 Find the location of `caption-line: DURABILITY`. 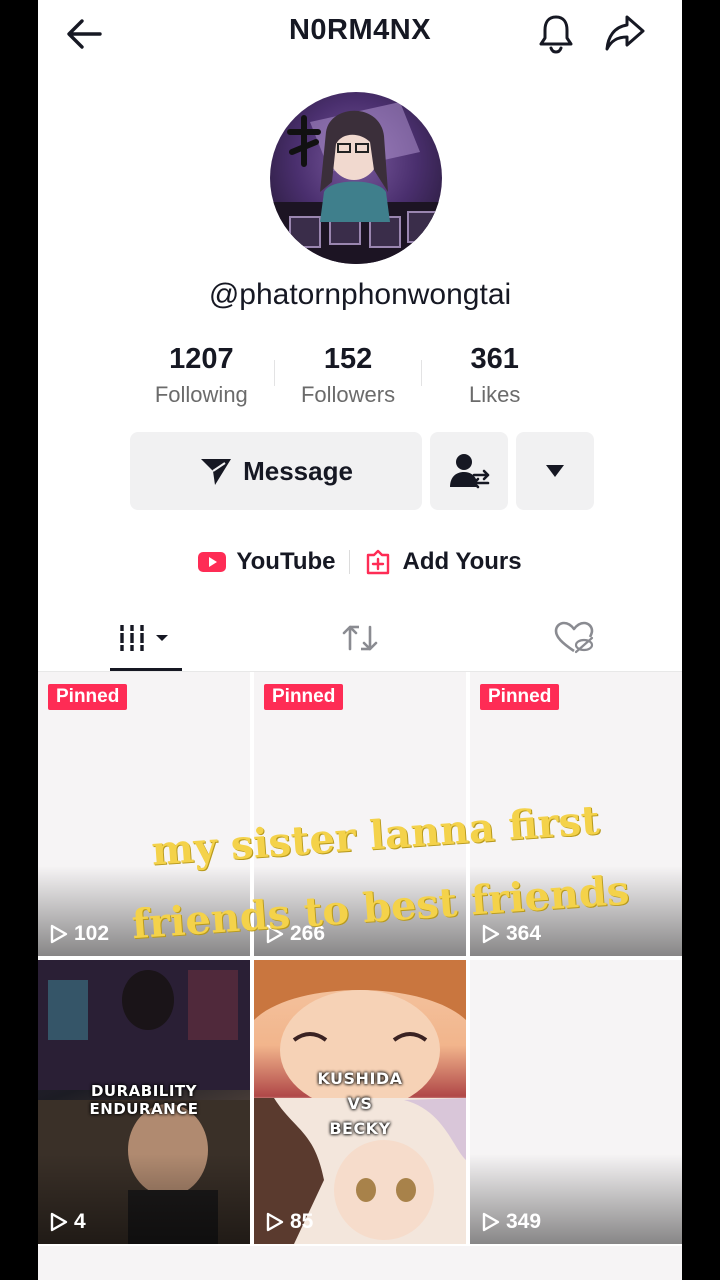

caption-line: DURABILITY is located at coordinates (144, 1091).